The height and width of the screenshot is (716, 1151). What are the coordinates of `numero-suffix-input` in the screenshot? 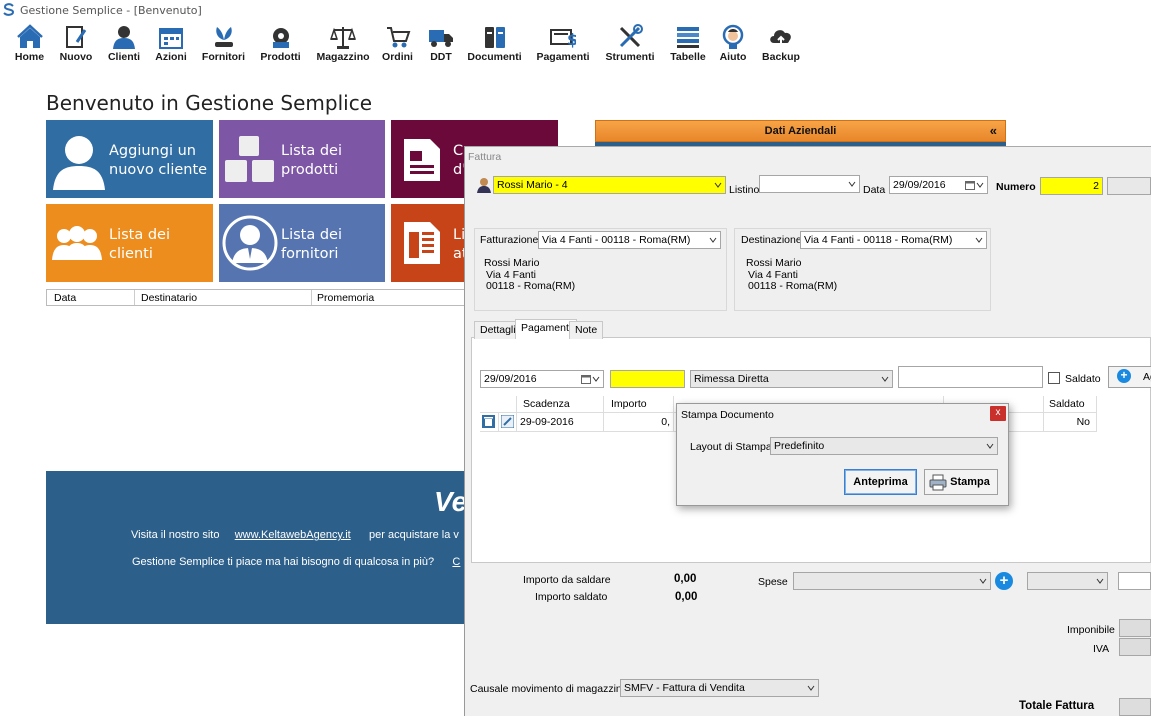 It's located at (1129, 186).